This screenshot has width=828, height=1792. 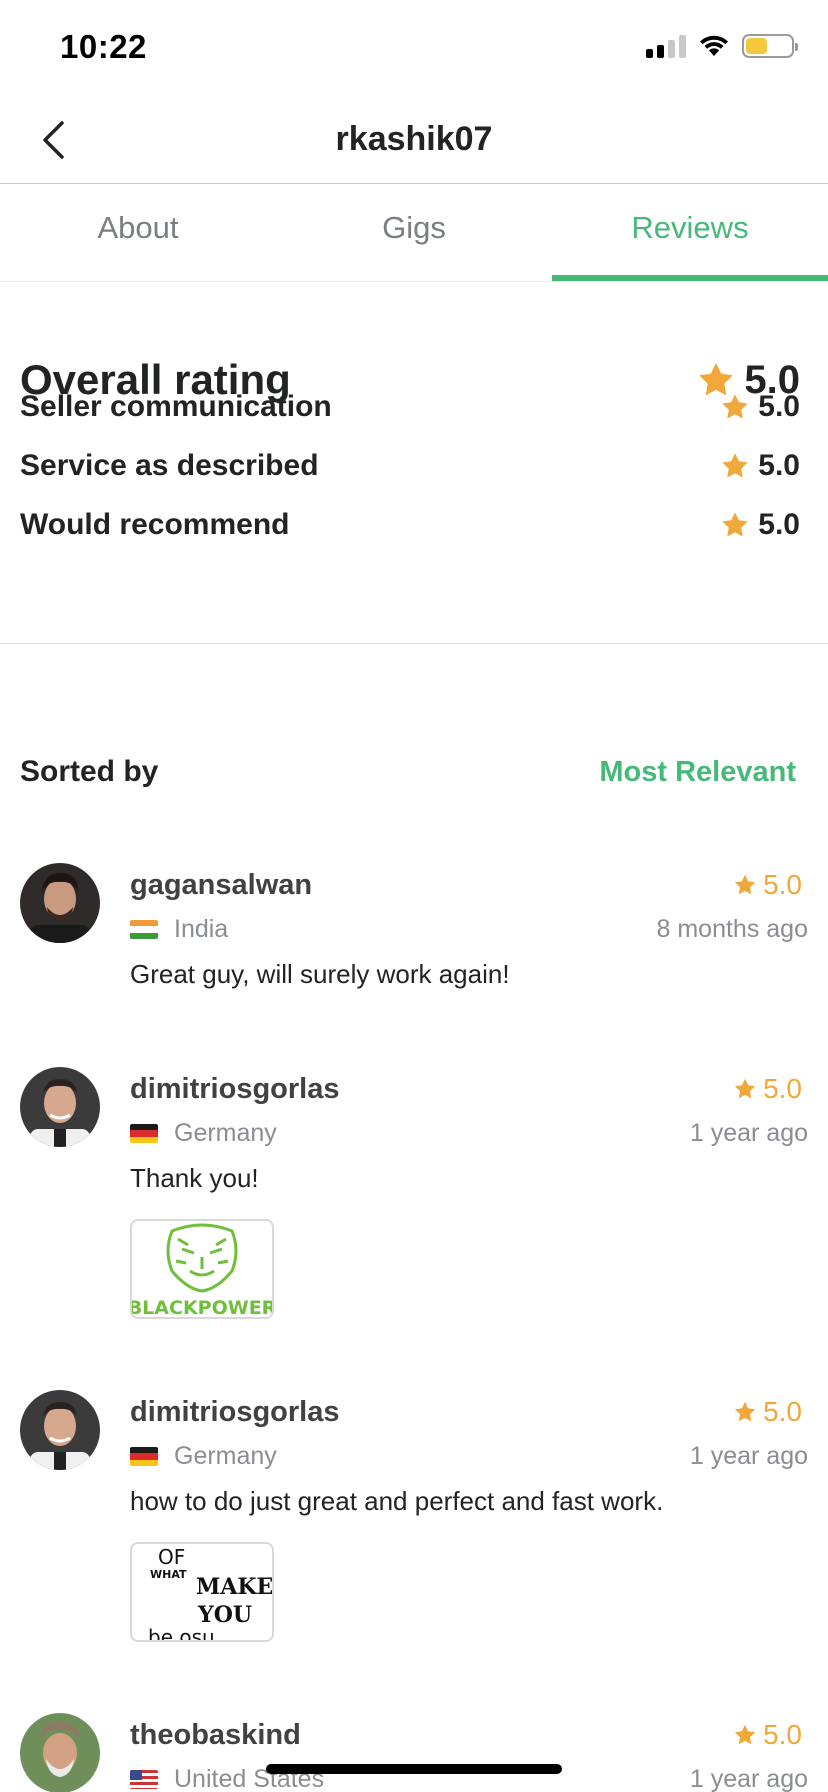 I want to click on sort-dropdown: Most Relevant, so click(x=697, y=772).